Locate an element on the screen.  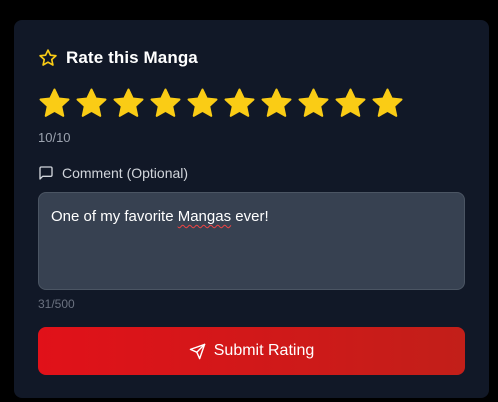
send-icon is located at coordinates (197, 351).